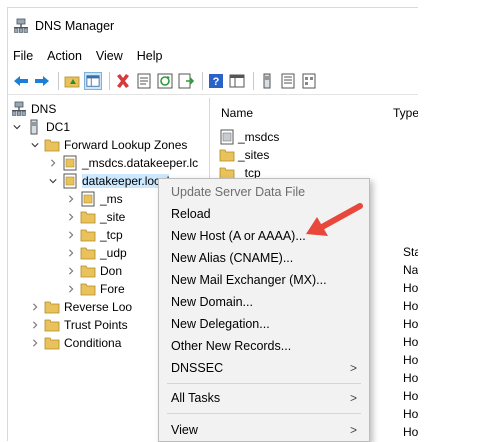 This screenshot has width=486, height=442. Describe the element at coordinates (264, 430) in the screenshot. I see `menu-item-view: View >` at that location.